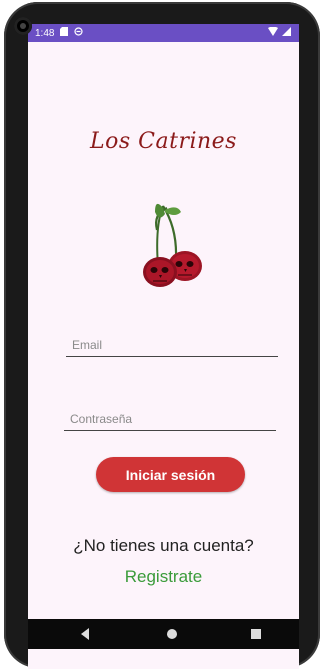  Describe the element at coordinates (163, 141) in the screenshot. I see `app-title: Los Catrines` at that location.